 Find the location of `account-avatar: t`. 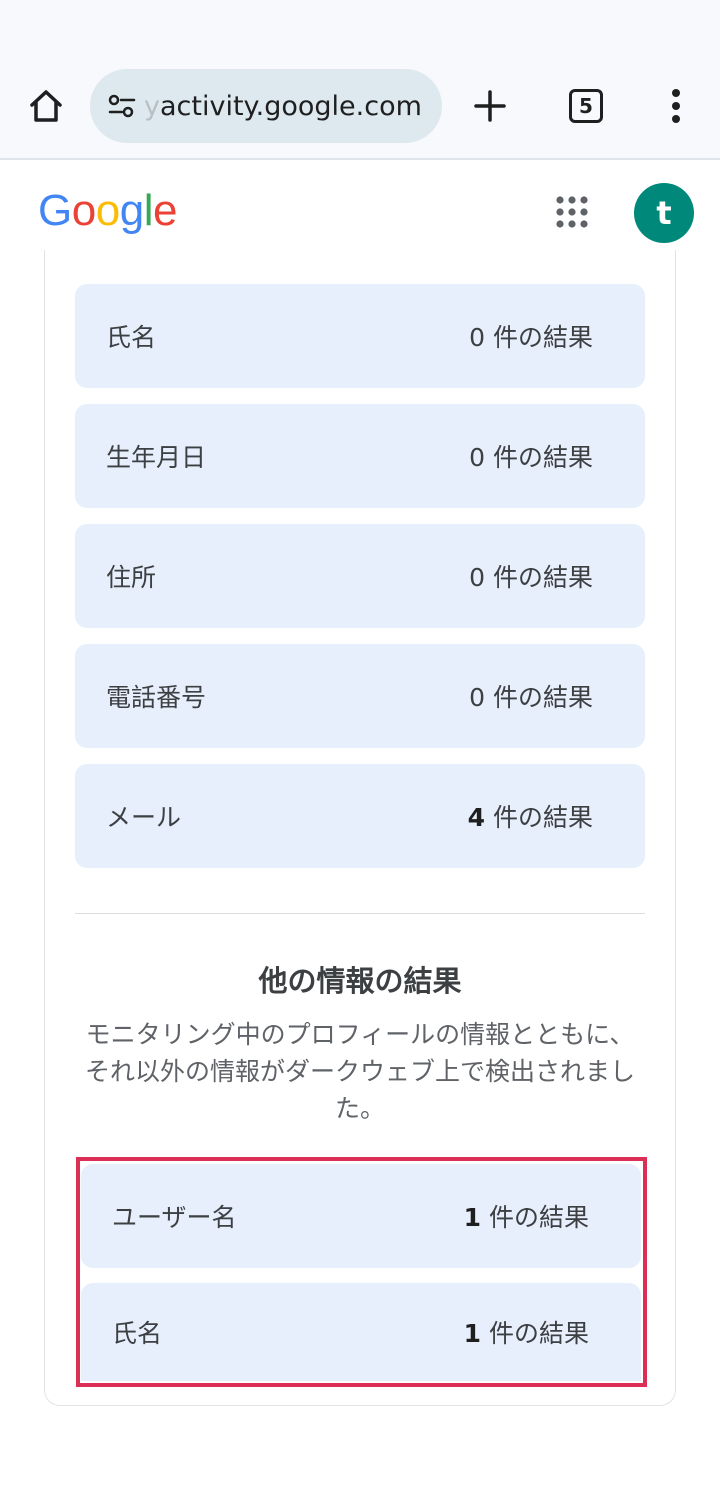

account-avatar: t is located at coordinates (664, 213).